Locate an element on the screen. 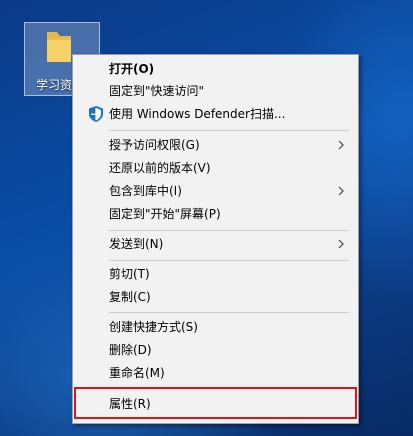  menu-item-label: 包含到库中(I) is located at coordinates (145, 191).